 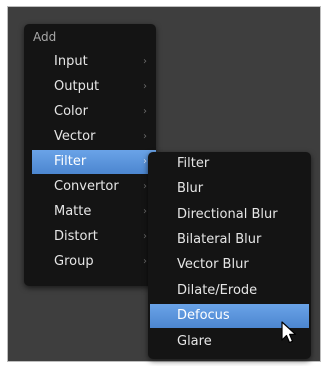 I want to click on menu-item-vector: Vector ›, so click(x=90, y=137).